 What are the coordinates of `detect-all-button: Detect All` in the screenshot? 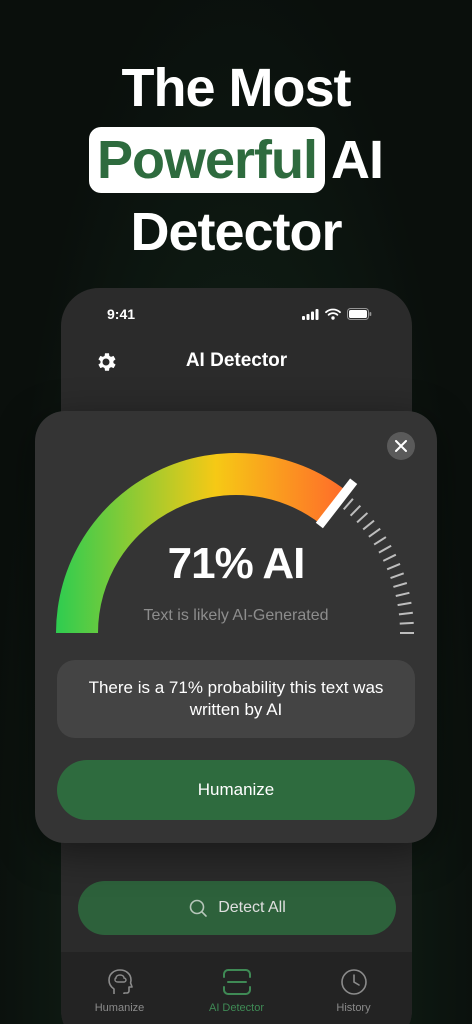 It's located at (237, 908).